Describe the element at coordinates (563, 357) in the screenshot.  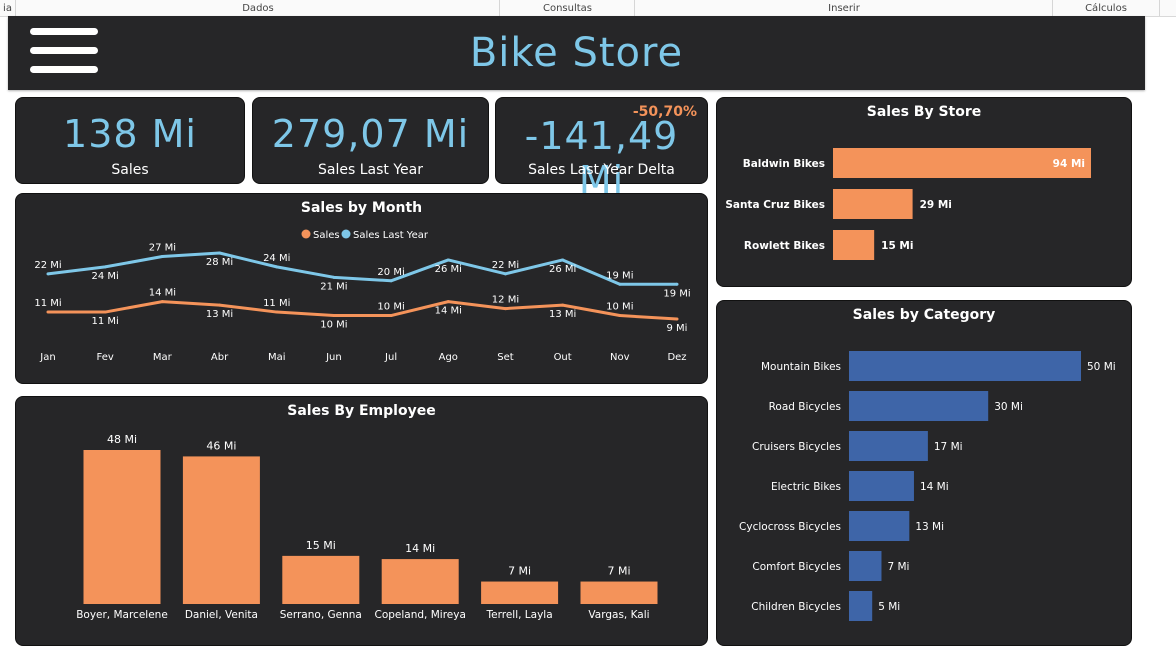
I see `x-tick-label: Out` at that location.